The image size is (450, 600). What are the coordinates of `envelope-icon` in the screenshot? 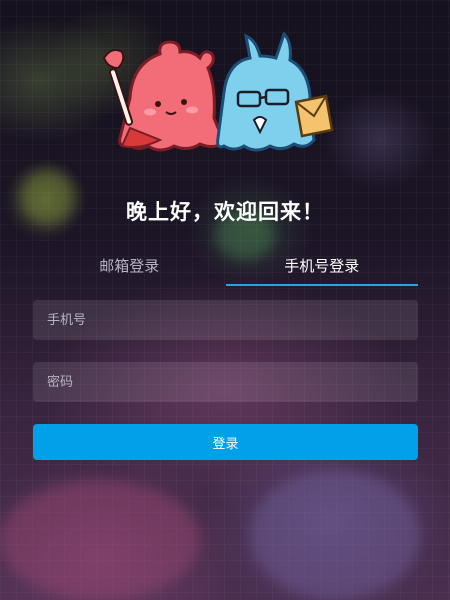 It's located at (314, 116).